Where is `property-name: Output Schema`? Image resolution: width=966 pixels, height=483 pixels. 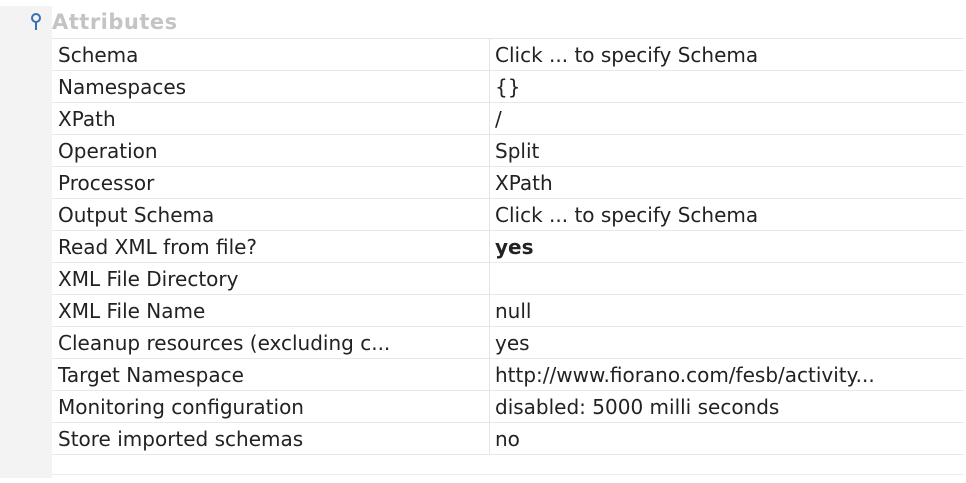
property-name: Output Schema is located at coordinates (271, 214).